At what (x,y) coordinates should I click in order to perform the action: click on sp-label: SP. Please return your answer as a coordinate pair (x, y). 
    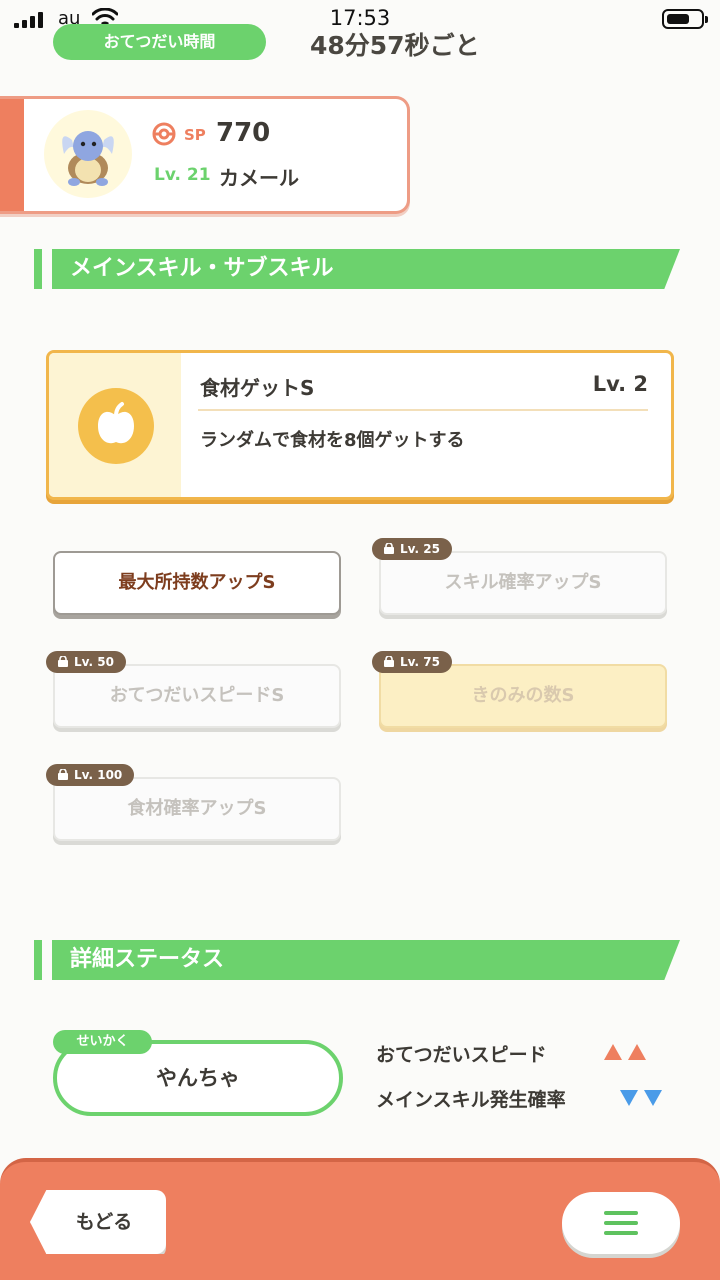
    Looking at the image, I should click on (195, 135).